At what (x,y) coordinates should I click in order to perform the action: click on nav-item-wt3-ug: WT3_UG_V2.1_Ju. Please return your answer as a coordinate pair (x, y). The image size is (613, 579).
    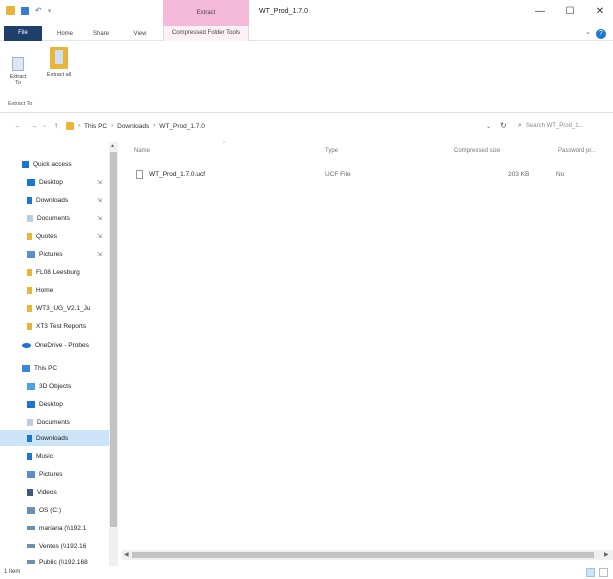
    Looking at the image, I should click on (59, 308).